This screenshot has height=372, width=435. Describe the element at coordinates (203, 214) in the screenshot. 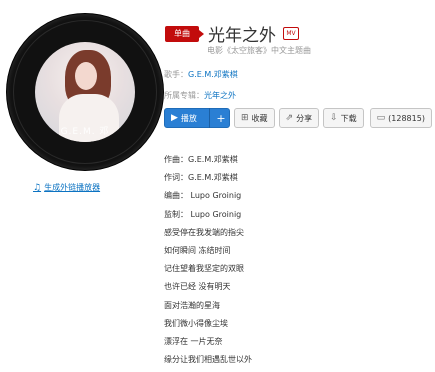

I see `lyric-line: 监制： Lupo Groinig` at that location.